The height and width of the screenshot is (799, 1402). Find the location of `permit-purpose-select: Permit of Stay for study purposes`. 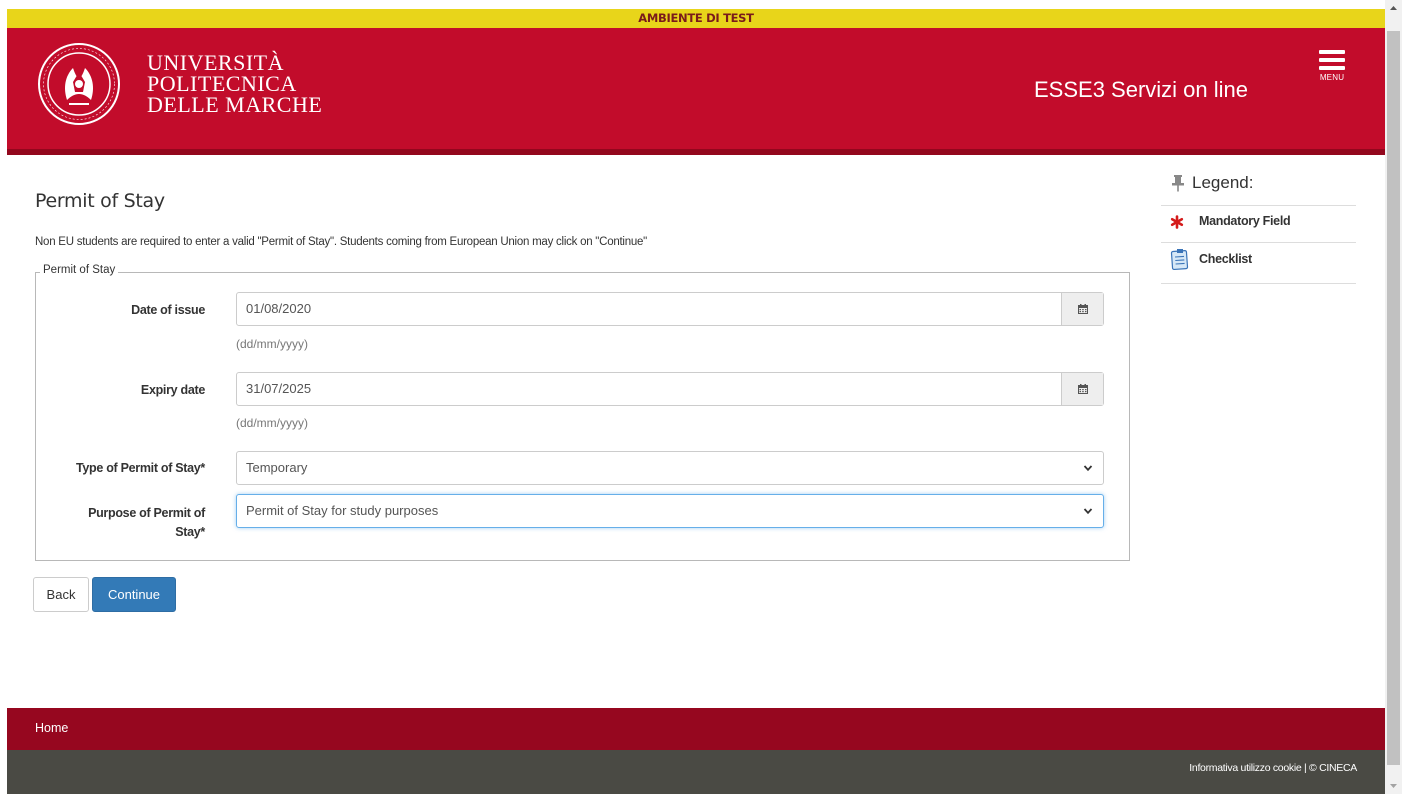

permit-purpose-select: Permit of Stay for study purposes is located at coordinates (670, 511).